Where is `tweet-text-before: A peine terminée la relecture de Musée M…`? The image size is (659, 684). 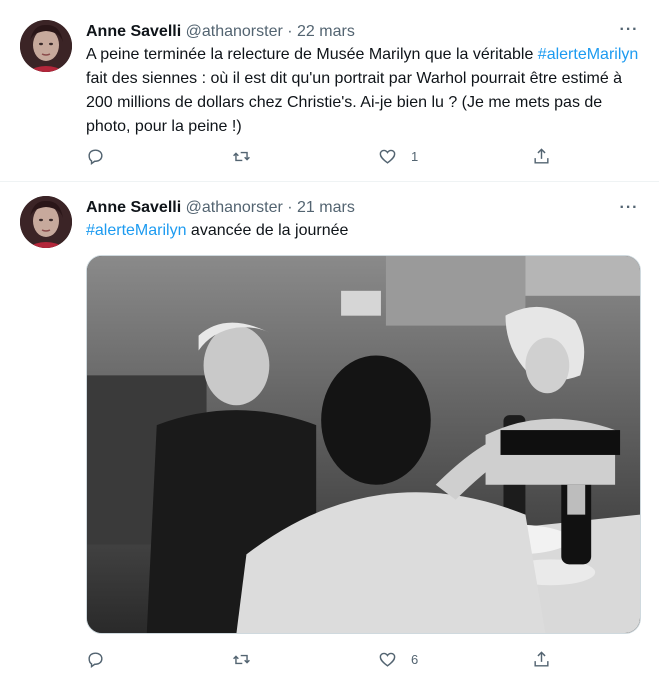
tweet-text-before: A peine terminée la relecture de Musée M… is located at coordinates (312, 54).